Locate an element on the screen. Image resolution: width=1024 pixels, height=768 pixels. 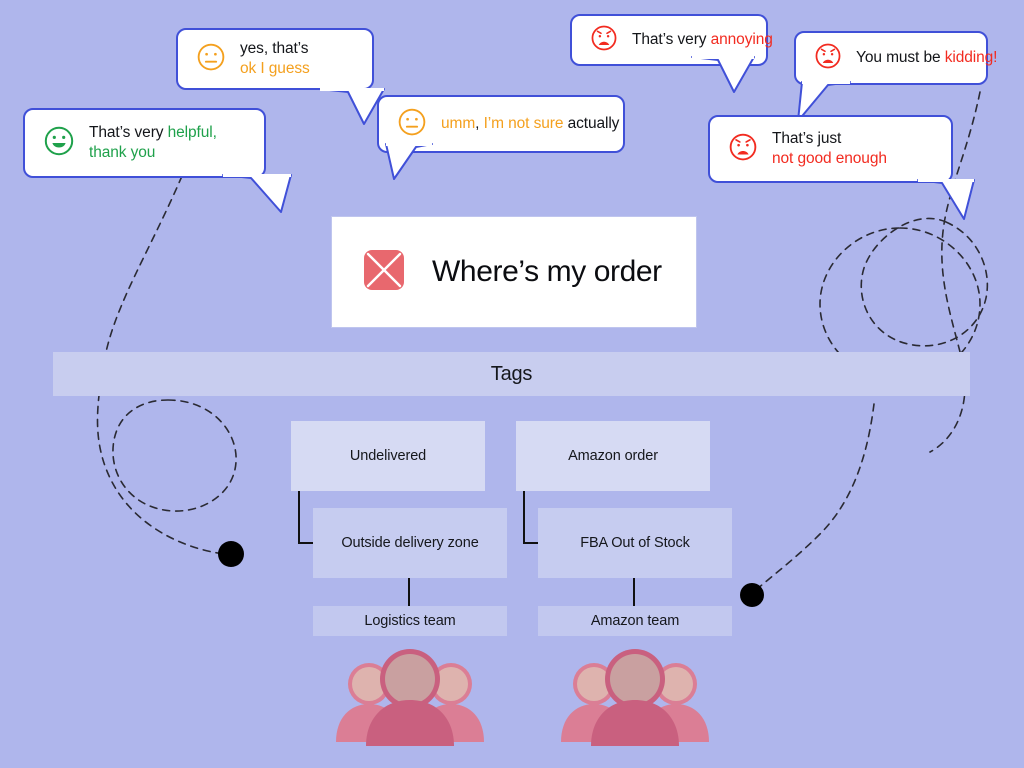
connector-outside-zone-vertical is located at coordinates (409, 592).